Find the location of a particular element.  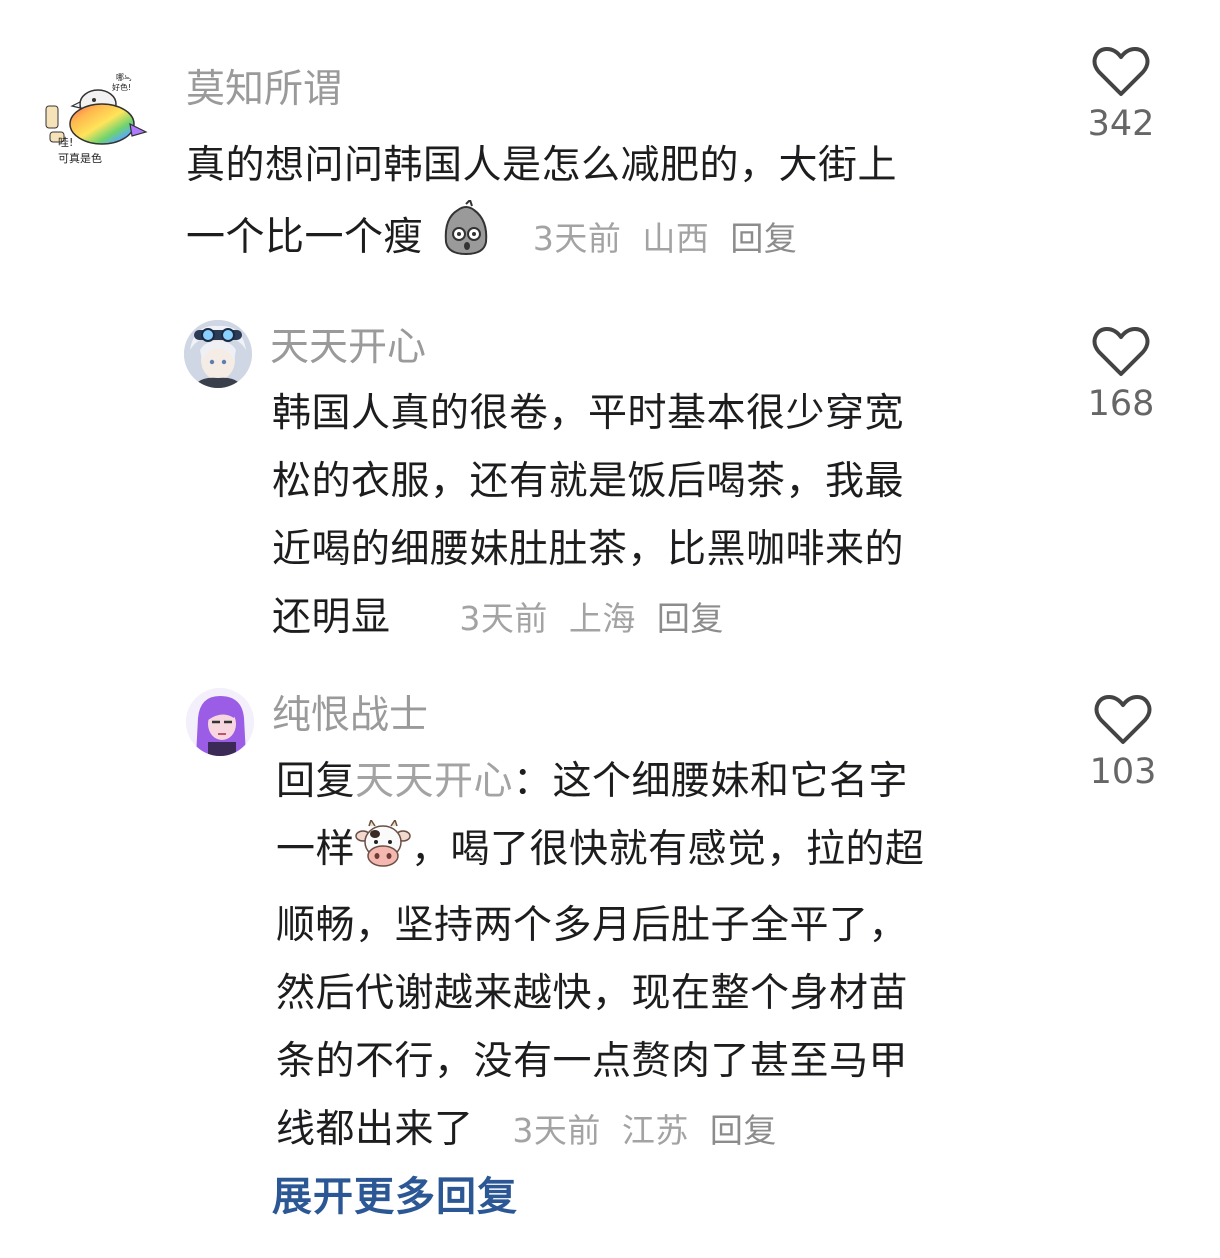

like-count: 168 is located at coordinates (1121, 404).